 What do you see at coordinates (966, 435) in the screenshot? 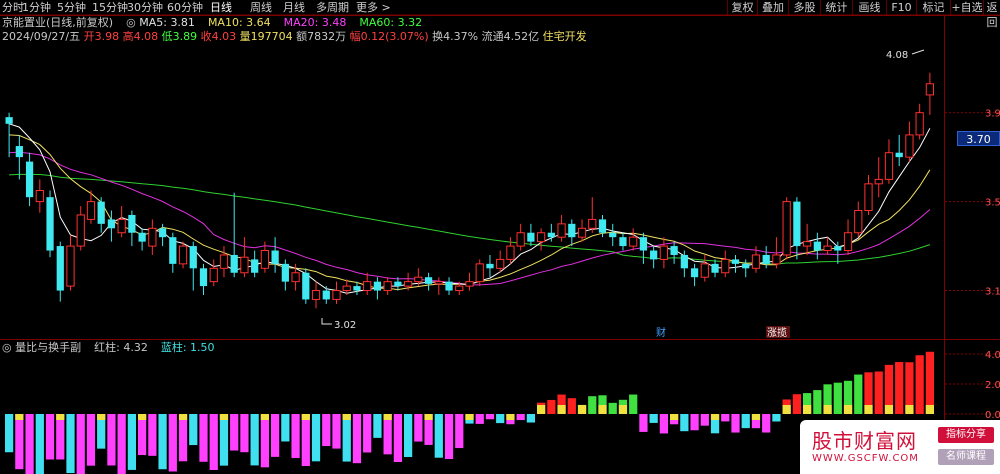
I see `watermark-badge-share: 指标分享` at bounding box center [966, 435].